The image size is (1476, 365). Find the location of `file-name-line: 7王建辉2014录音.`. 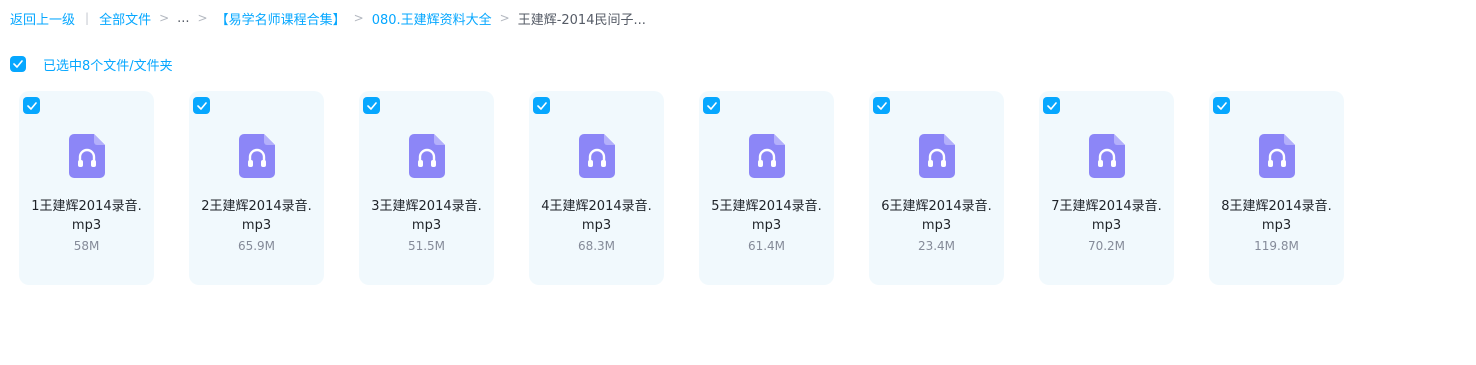

file-name-line: 7王建辉2014录音. is located at coordinates (1106, 206).